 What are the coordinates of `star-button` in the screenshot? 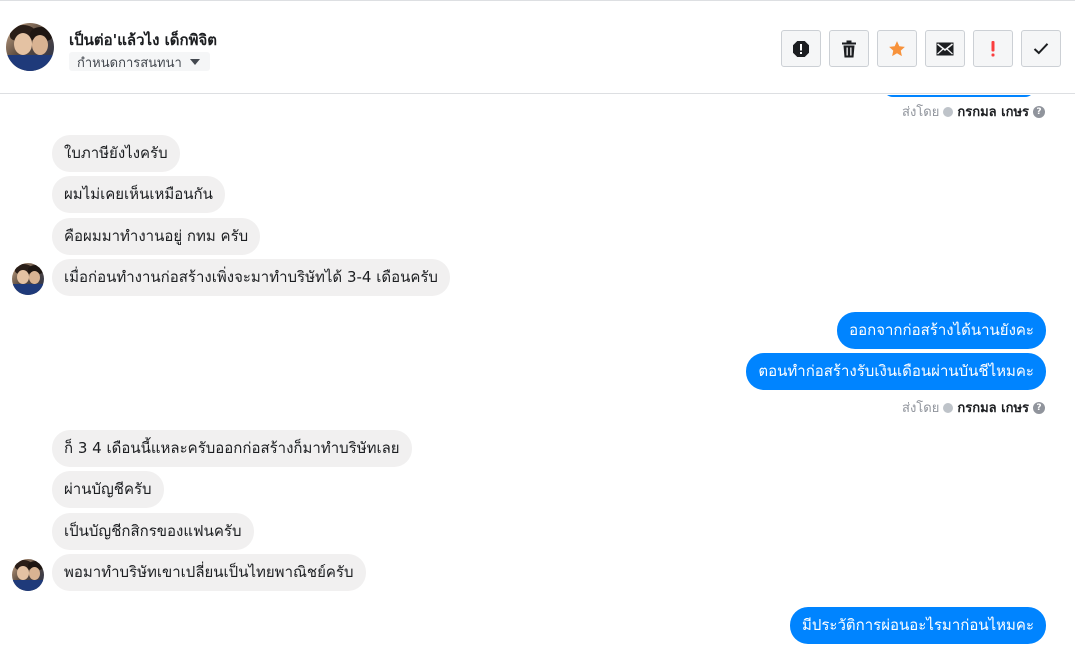 It's located at (897, 48).